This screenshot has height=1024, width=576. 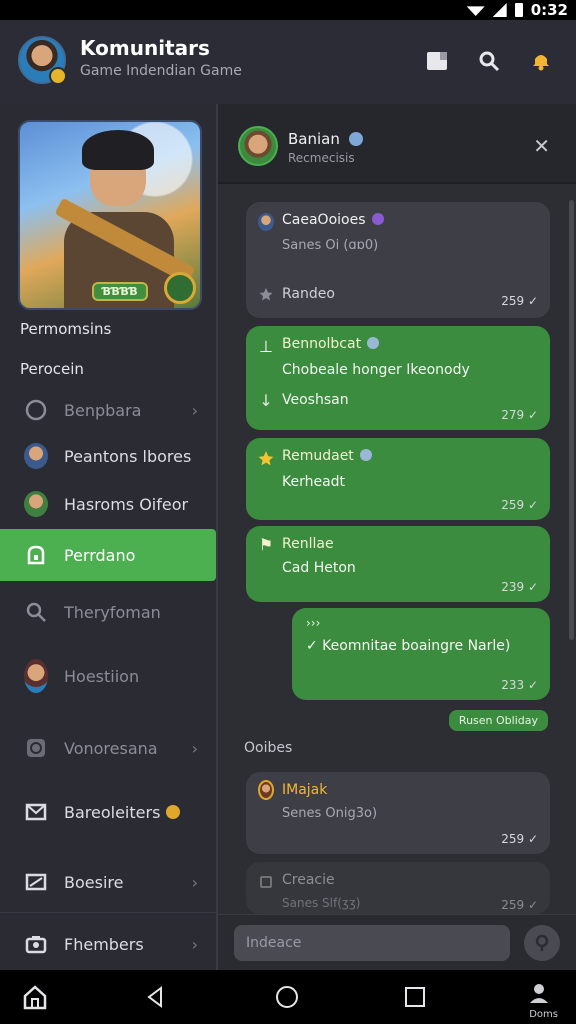 I want to click on sidebar-item-label: Fhembers, so click(x=104, y=944).